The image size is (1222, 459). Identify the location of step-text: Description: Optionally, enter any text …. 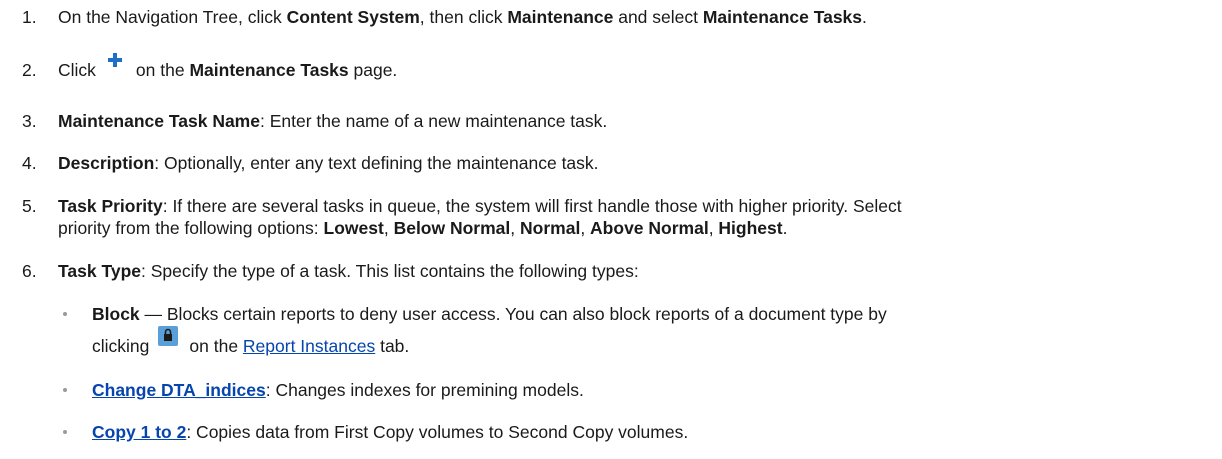
(328, 163).